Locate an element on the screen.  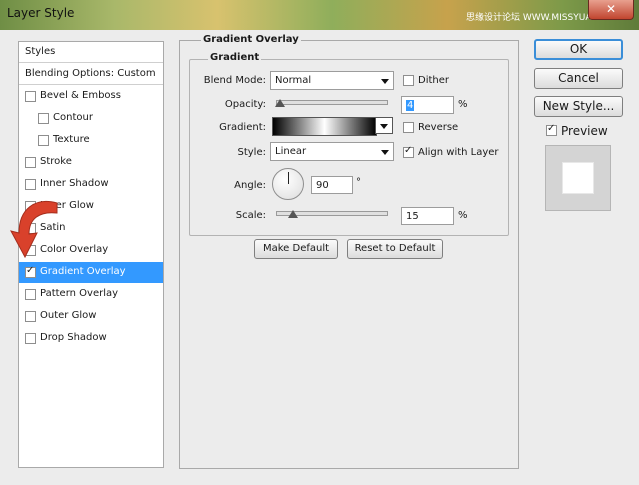
sidebar-item-label: Bevel & Emboss is located at coordinates (80, 95).